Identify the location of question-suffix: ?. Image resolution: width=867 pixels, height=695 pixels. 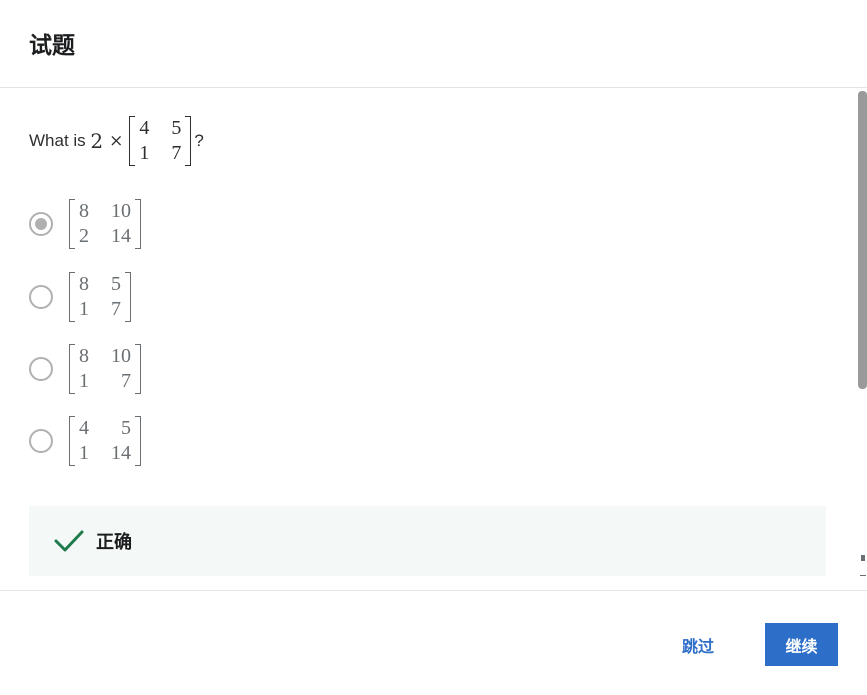
(199, 140).